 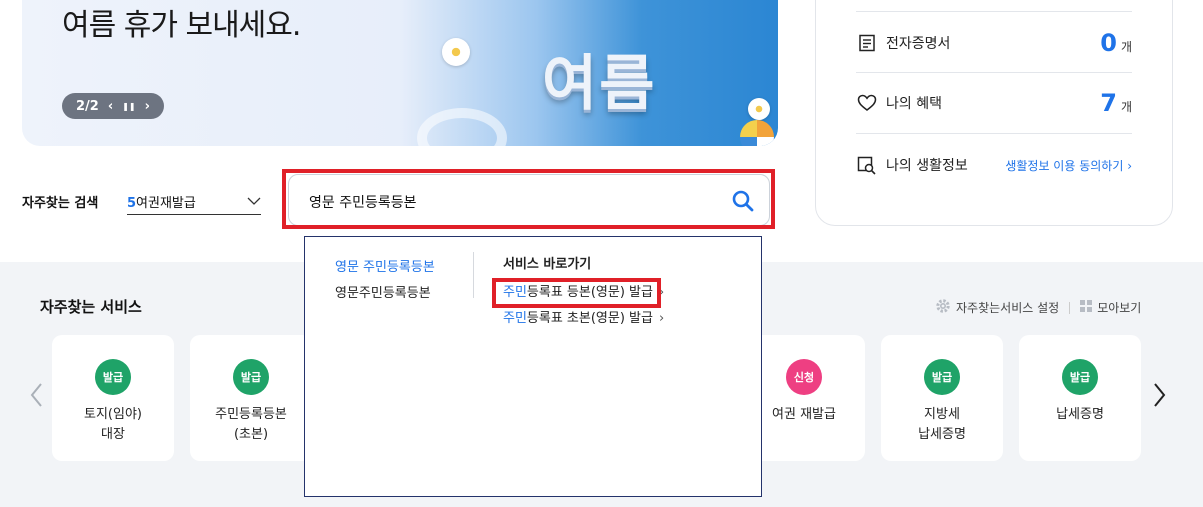 I want to click on suggestion-item: 영문주민등록등본, so click(x=385, y=294).